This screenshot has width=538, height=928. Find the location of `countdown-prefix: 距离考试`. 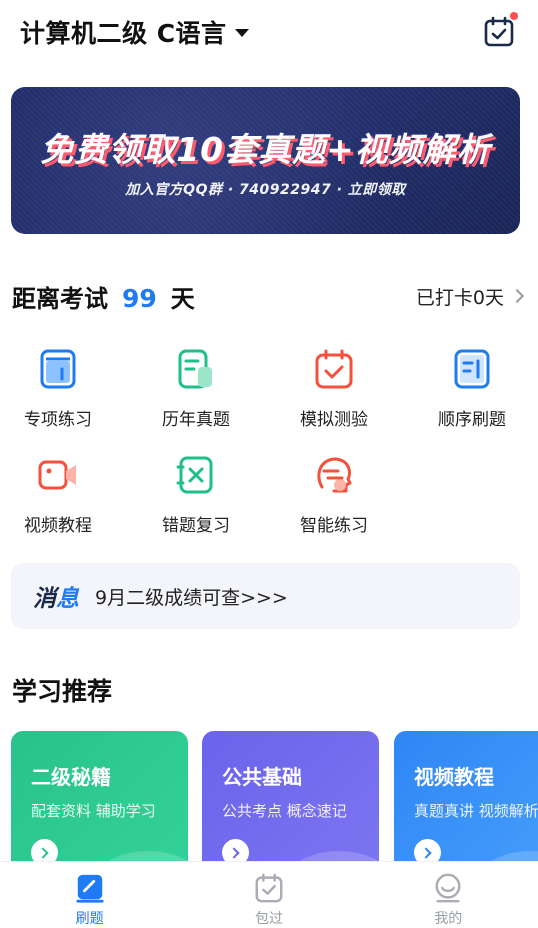

countdown-prefix: 距离考试 is located at coordinates (60, 298).